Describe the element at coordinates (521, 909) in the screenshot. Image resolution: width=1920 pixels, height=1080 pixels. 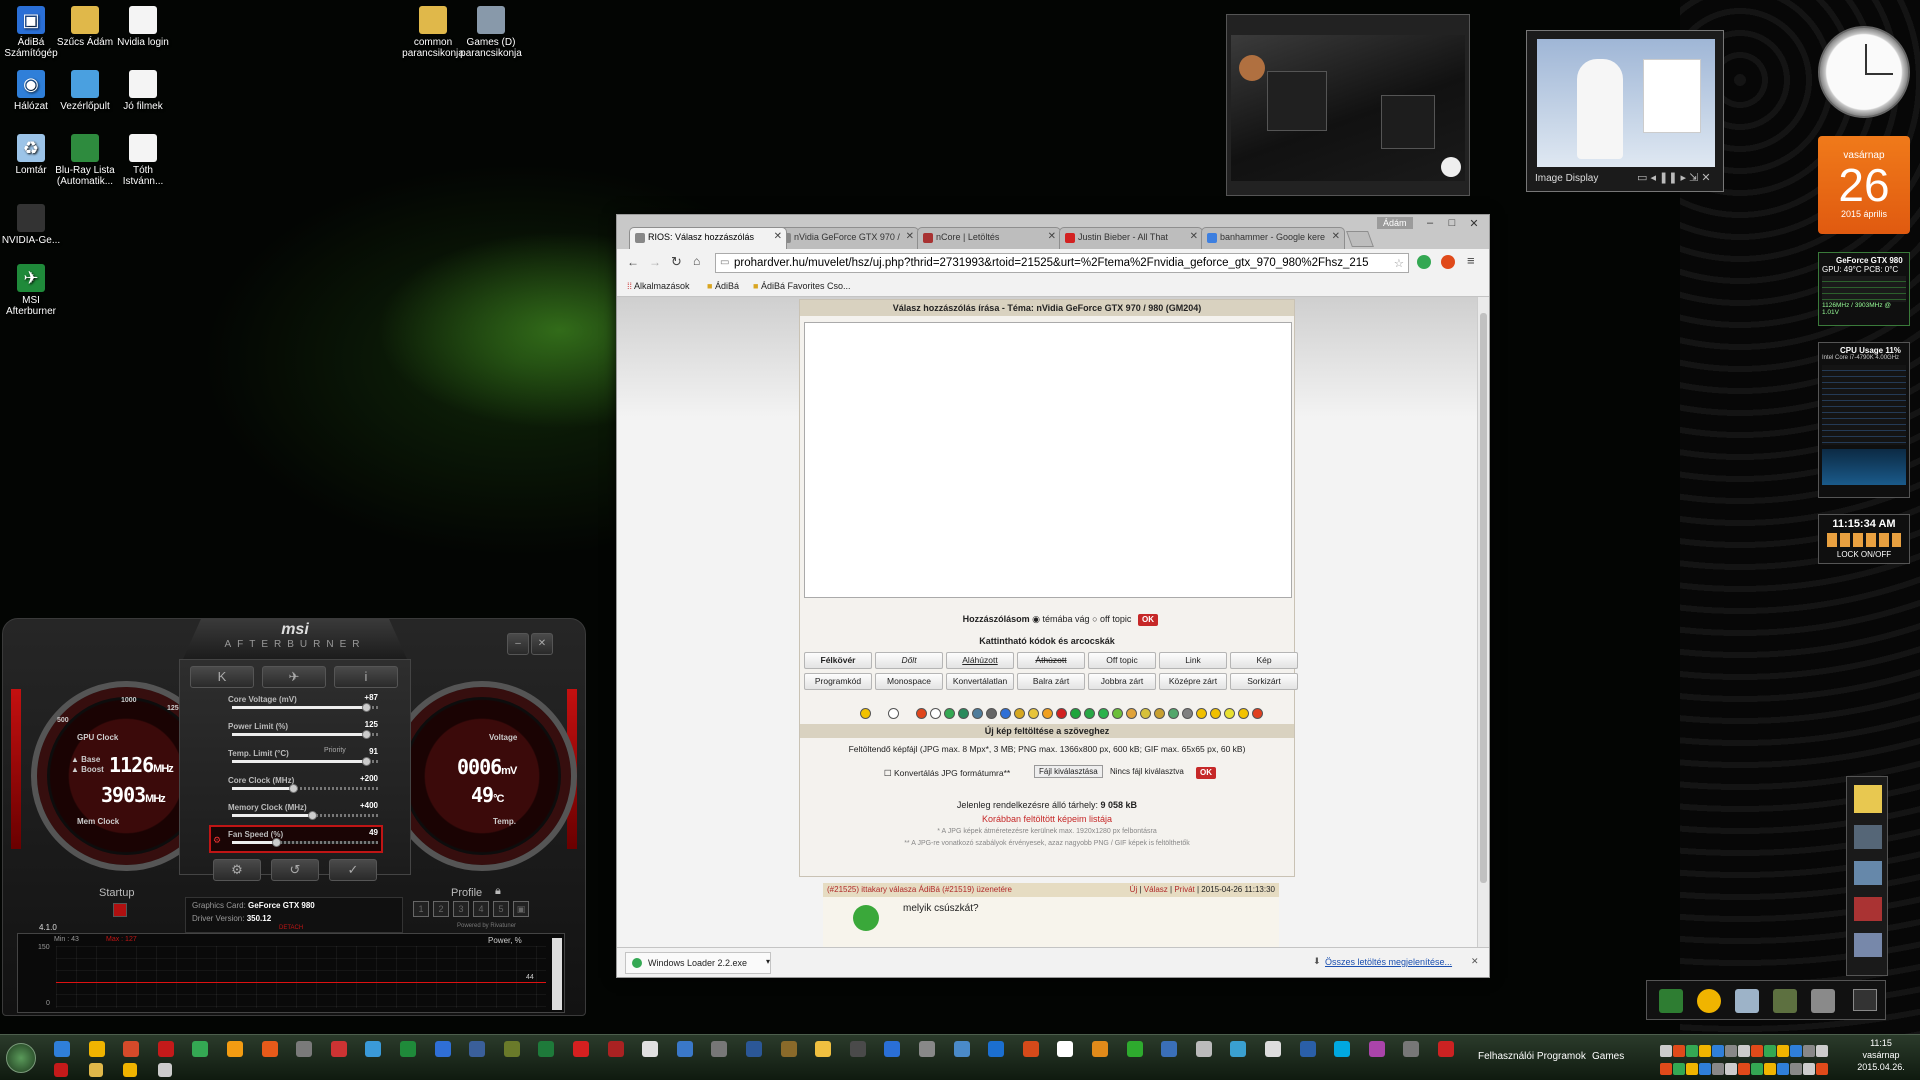
I see `save-profile-icon: ▣` at that location.